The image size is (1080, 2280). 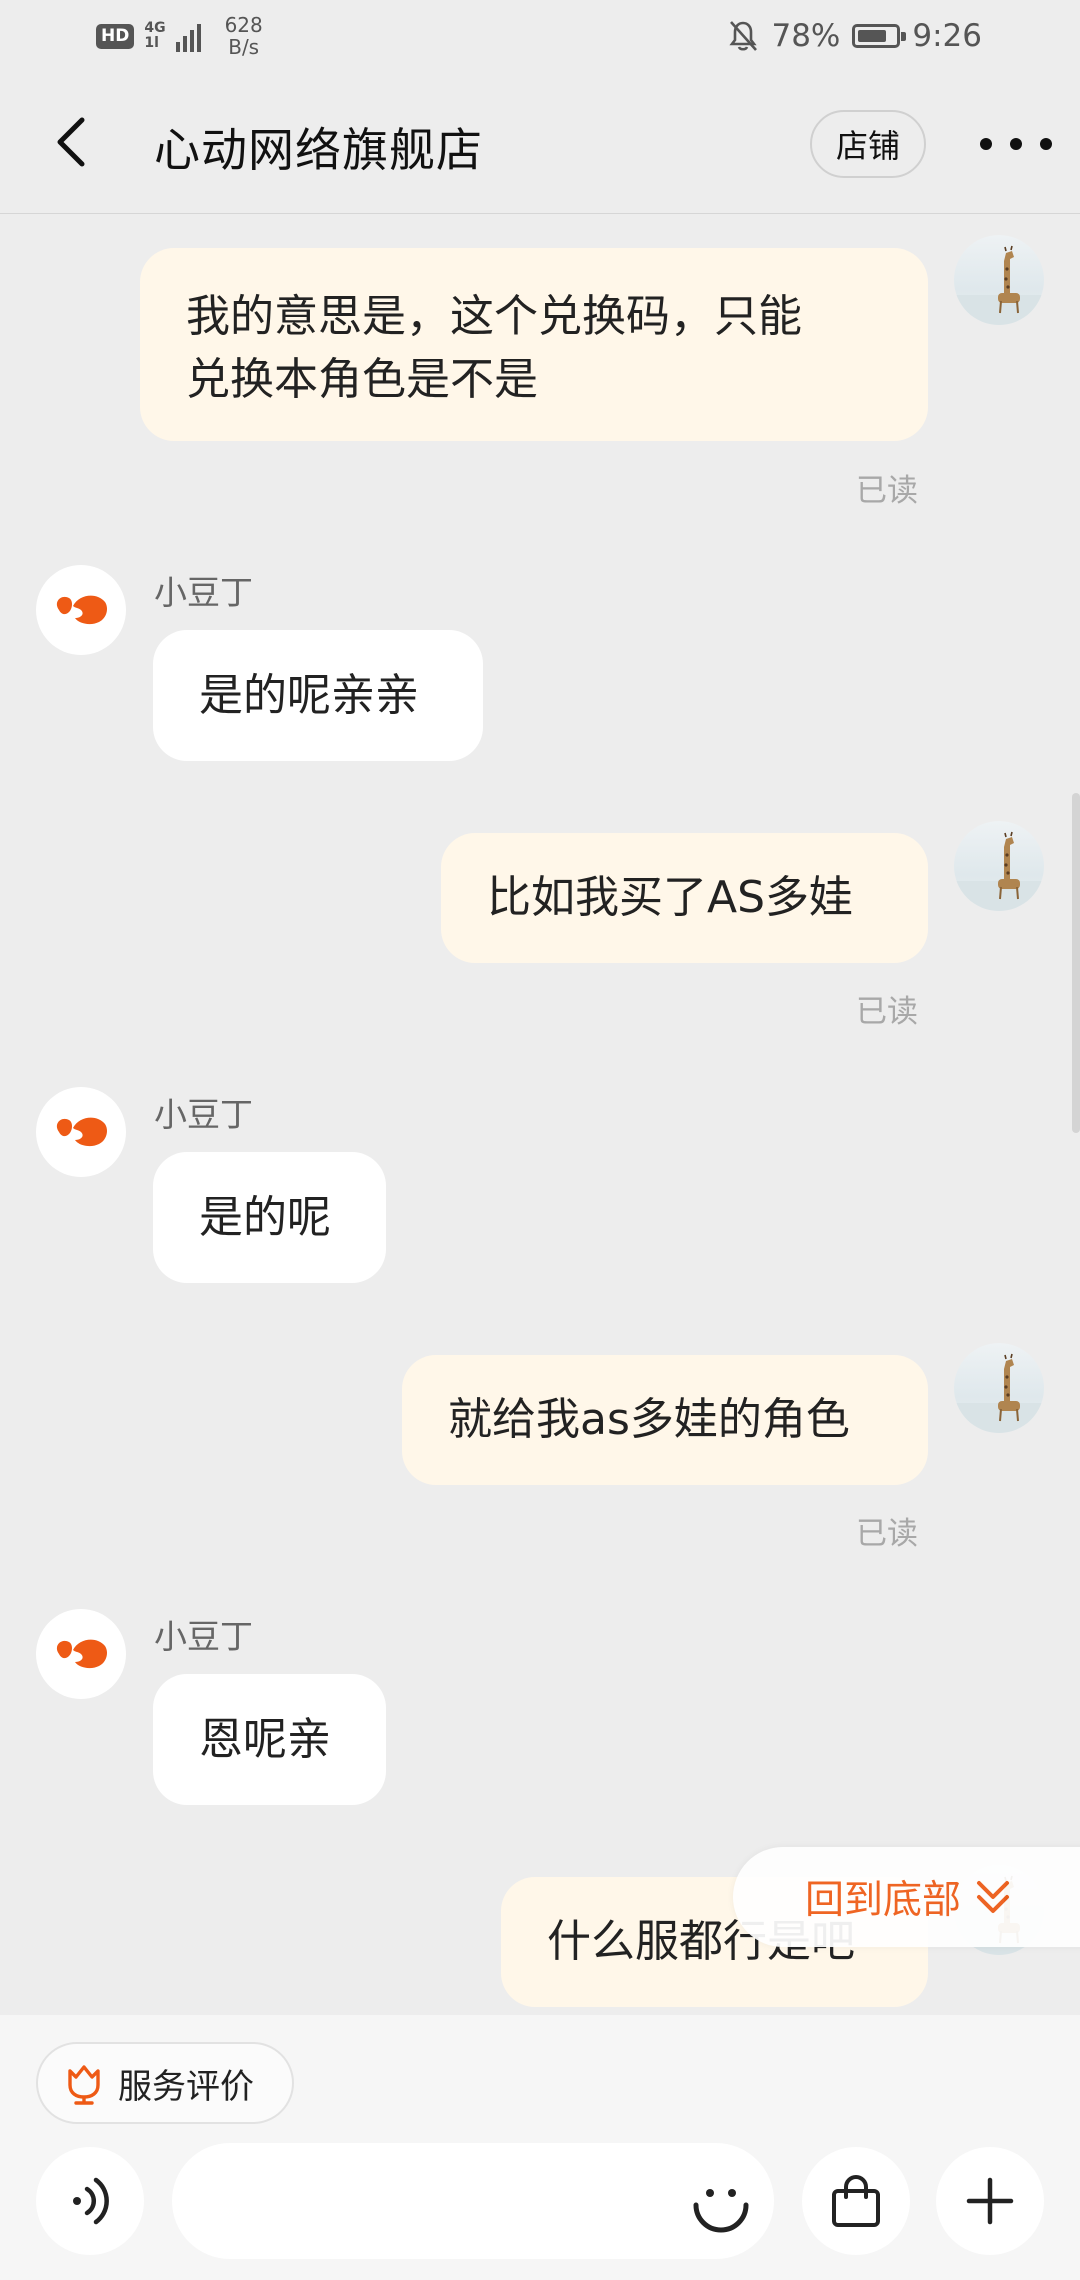 What do you see at coordinates (309, 695) in the screenshot?
I see `message-text: 是的呢亲亲` at bounding box center [309, 695].